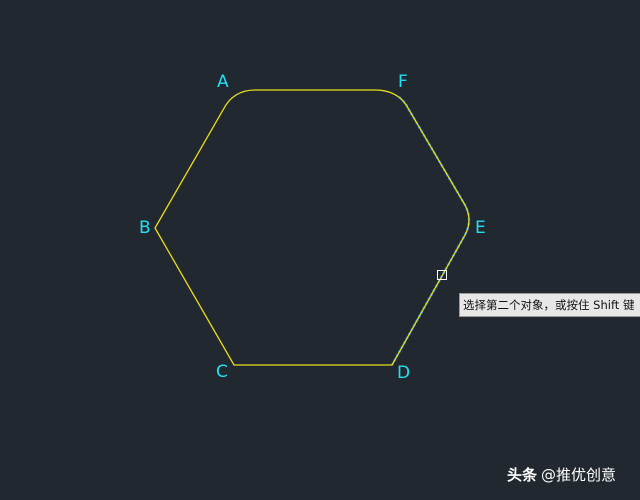  Describe the element at coordinates (403, 82) in the screenshot. I see `vertex-label-f: F` at that location.